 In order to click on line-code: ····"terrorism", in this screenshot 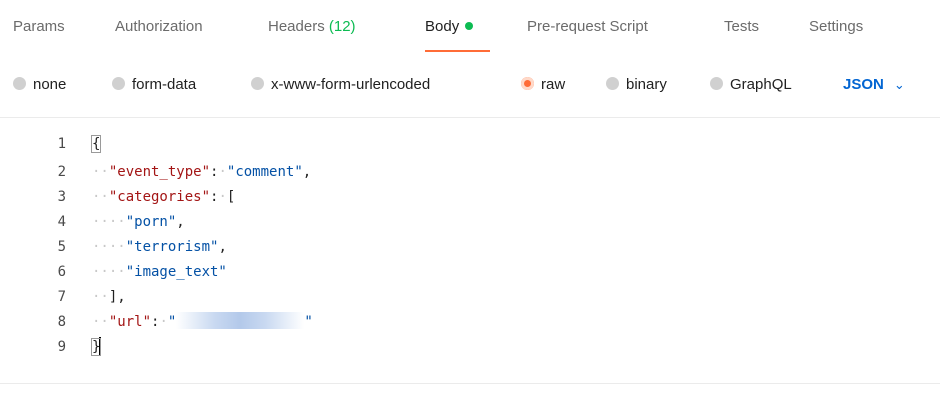, I will do `click(159, 247)`.